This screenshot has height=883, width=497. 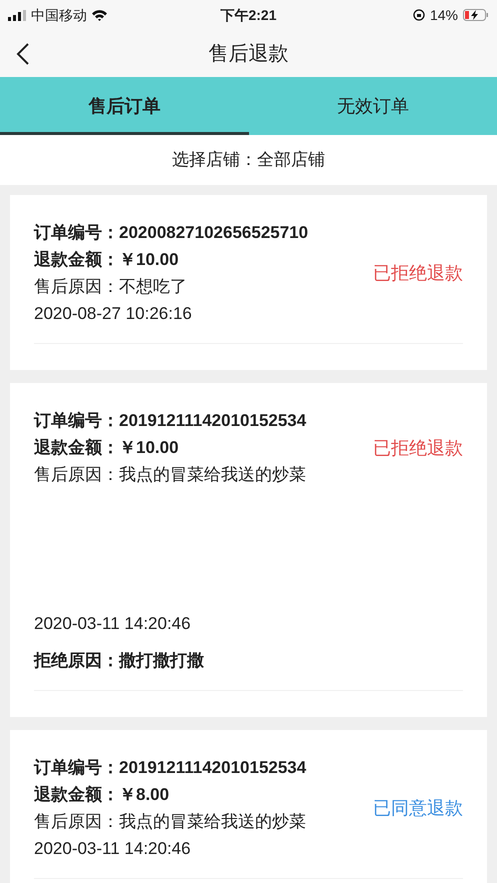 What do you see at coordinates (111, 287) in the screenshot?
I see `refund-reason: 售后原因：不想吃了` at bounding box center [111, 287].